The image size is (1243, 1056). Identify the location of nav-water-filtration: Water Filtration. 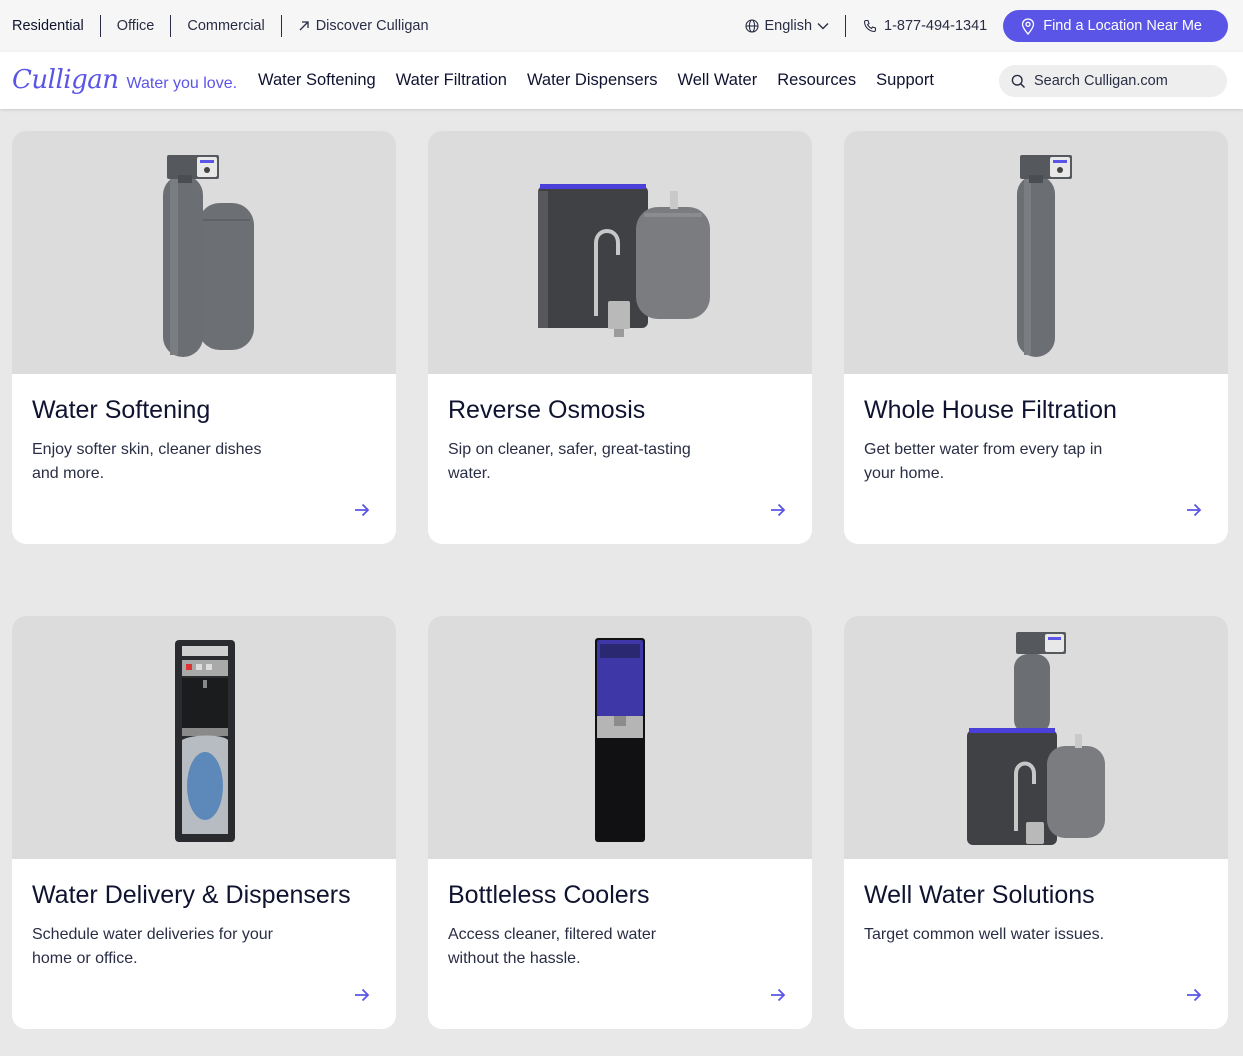
(451, 80).